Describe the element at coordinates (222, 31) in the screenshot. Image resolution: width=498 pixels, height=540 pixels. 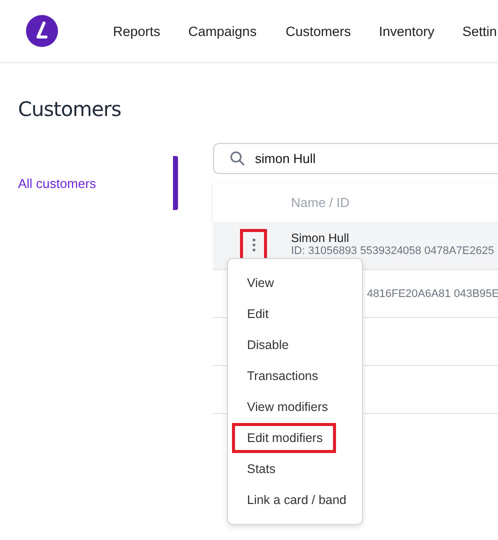
I see `nav-link: Campaigns` at that location.